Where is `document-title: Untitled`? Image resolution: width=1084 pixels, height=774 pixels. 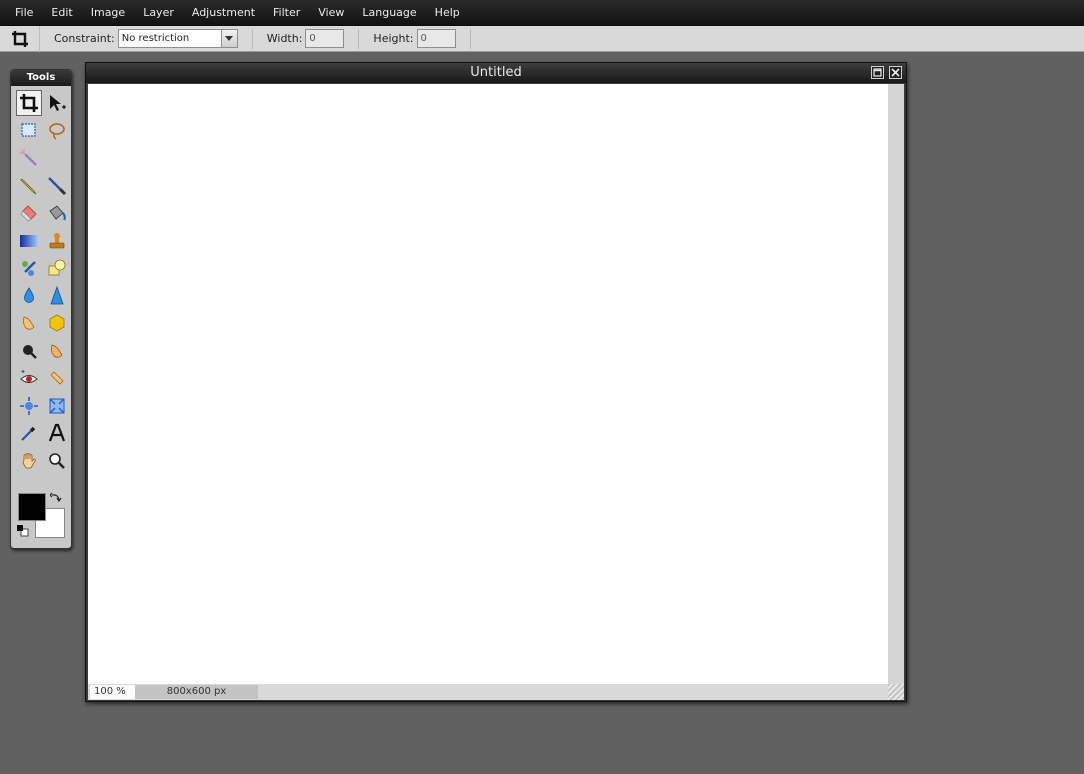
document-title: Untitled is located at coordinates (496, 72).